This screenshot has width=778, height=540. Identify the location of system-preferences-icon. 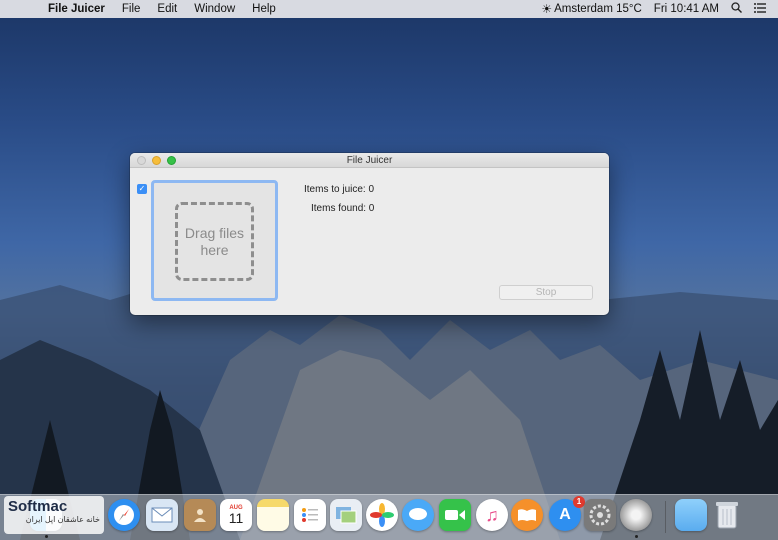
(600, 515).